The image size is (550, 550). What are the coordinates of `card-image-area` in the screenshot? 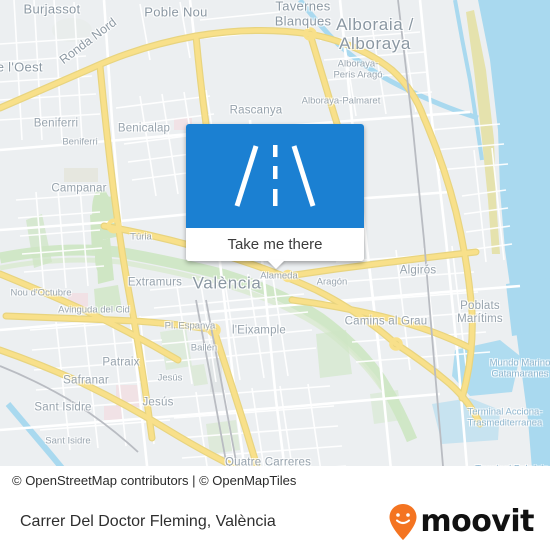 It's located at (275, 176).